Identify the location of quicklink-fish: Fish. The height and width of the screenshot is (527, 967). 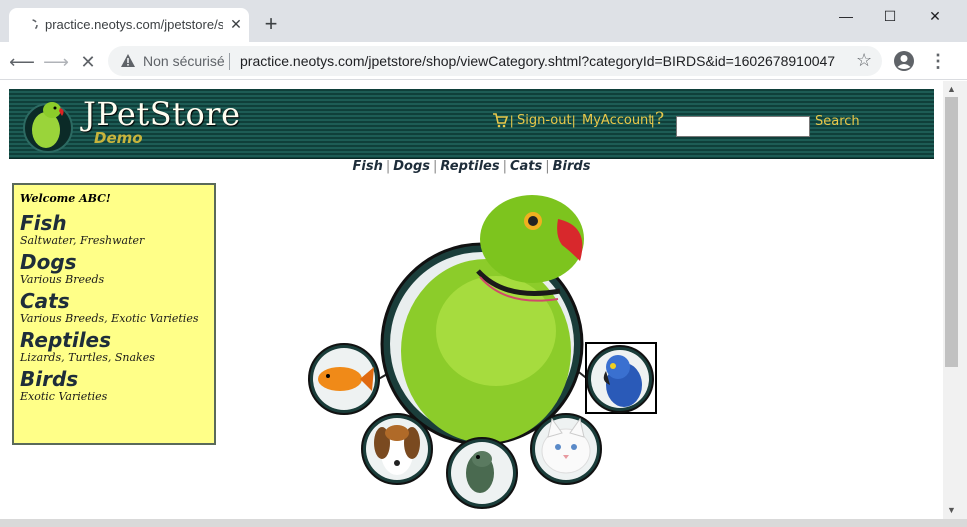
(368, 166).